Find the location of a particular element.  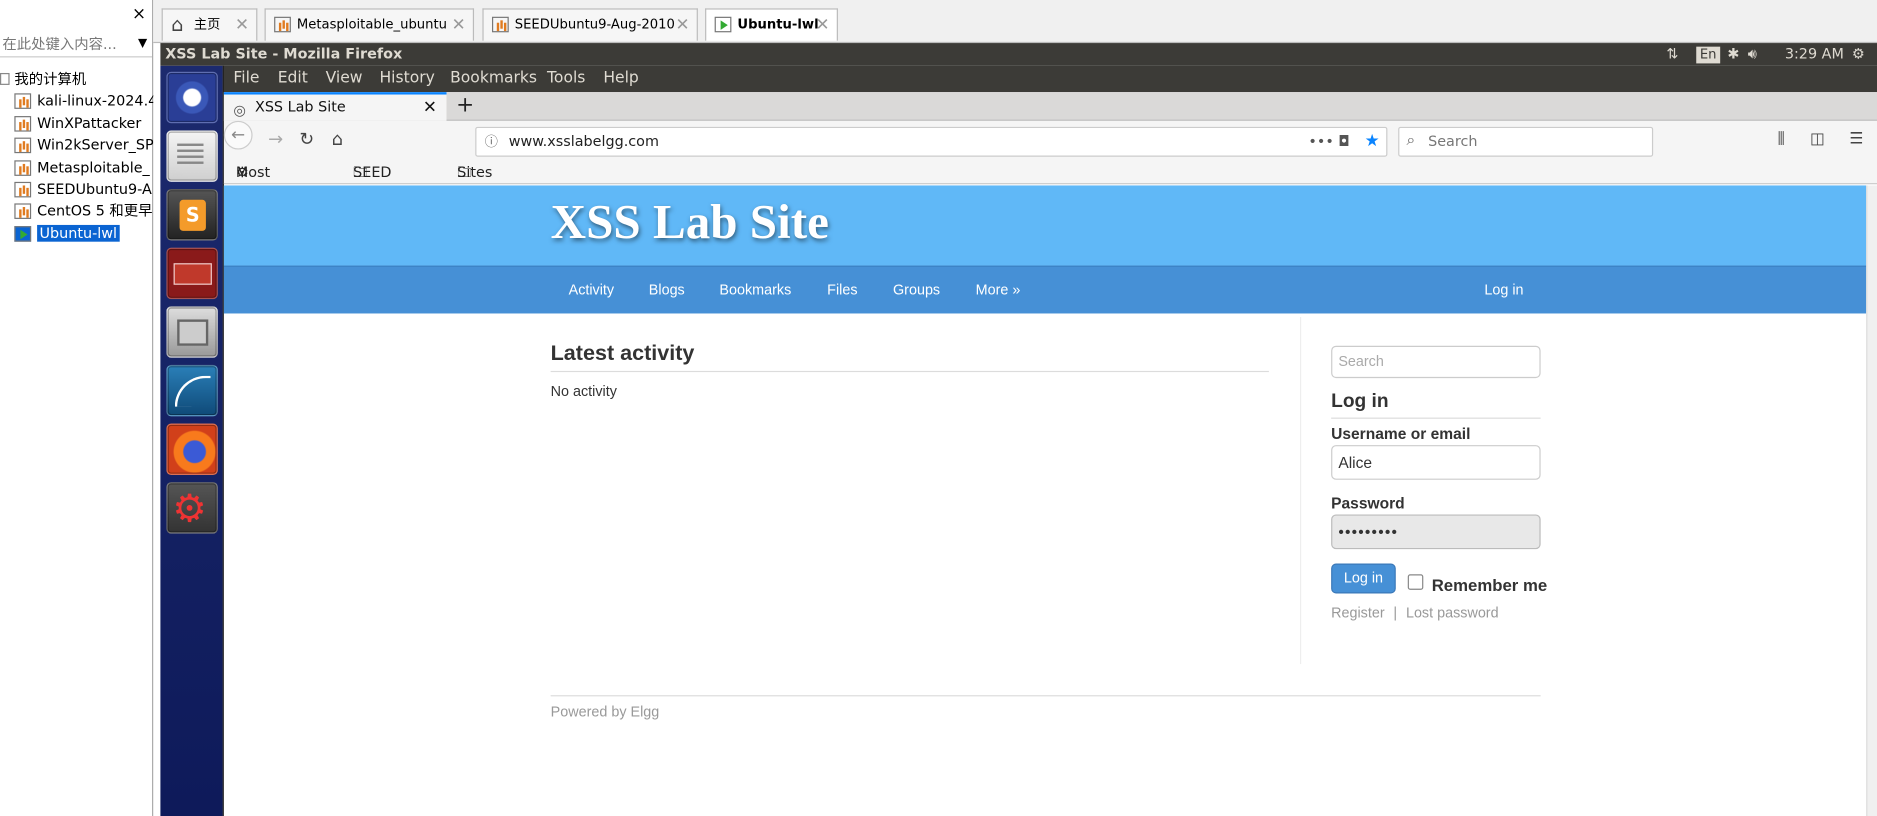

vm-item-selected: Ubuntu-lwl is located at coordinates (76, 233).